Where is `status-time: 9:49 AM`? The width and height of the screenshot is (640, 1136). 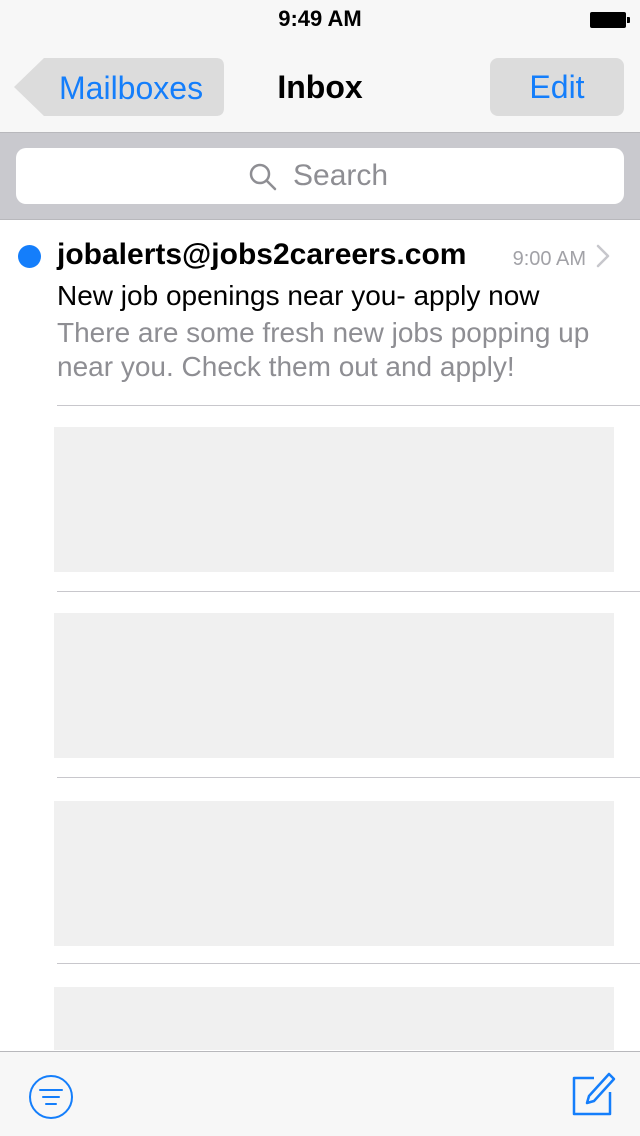
status-time: 9:49 AM is located at coordinates (320, 18).